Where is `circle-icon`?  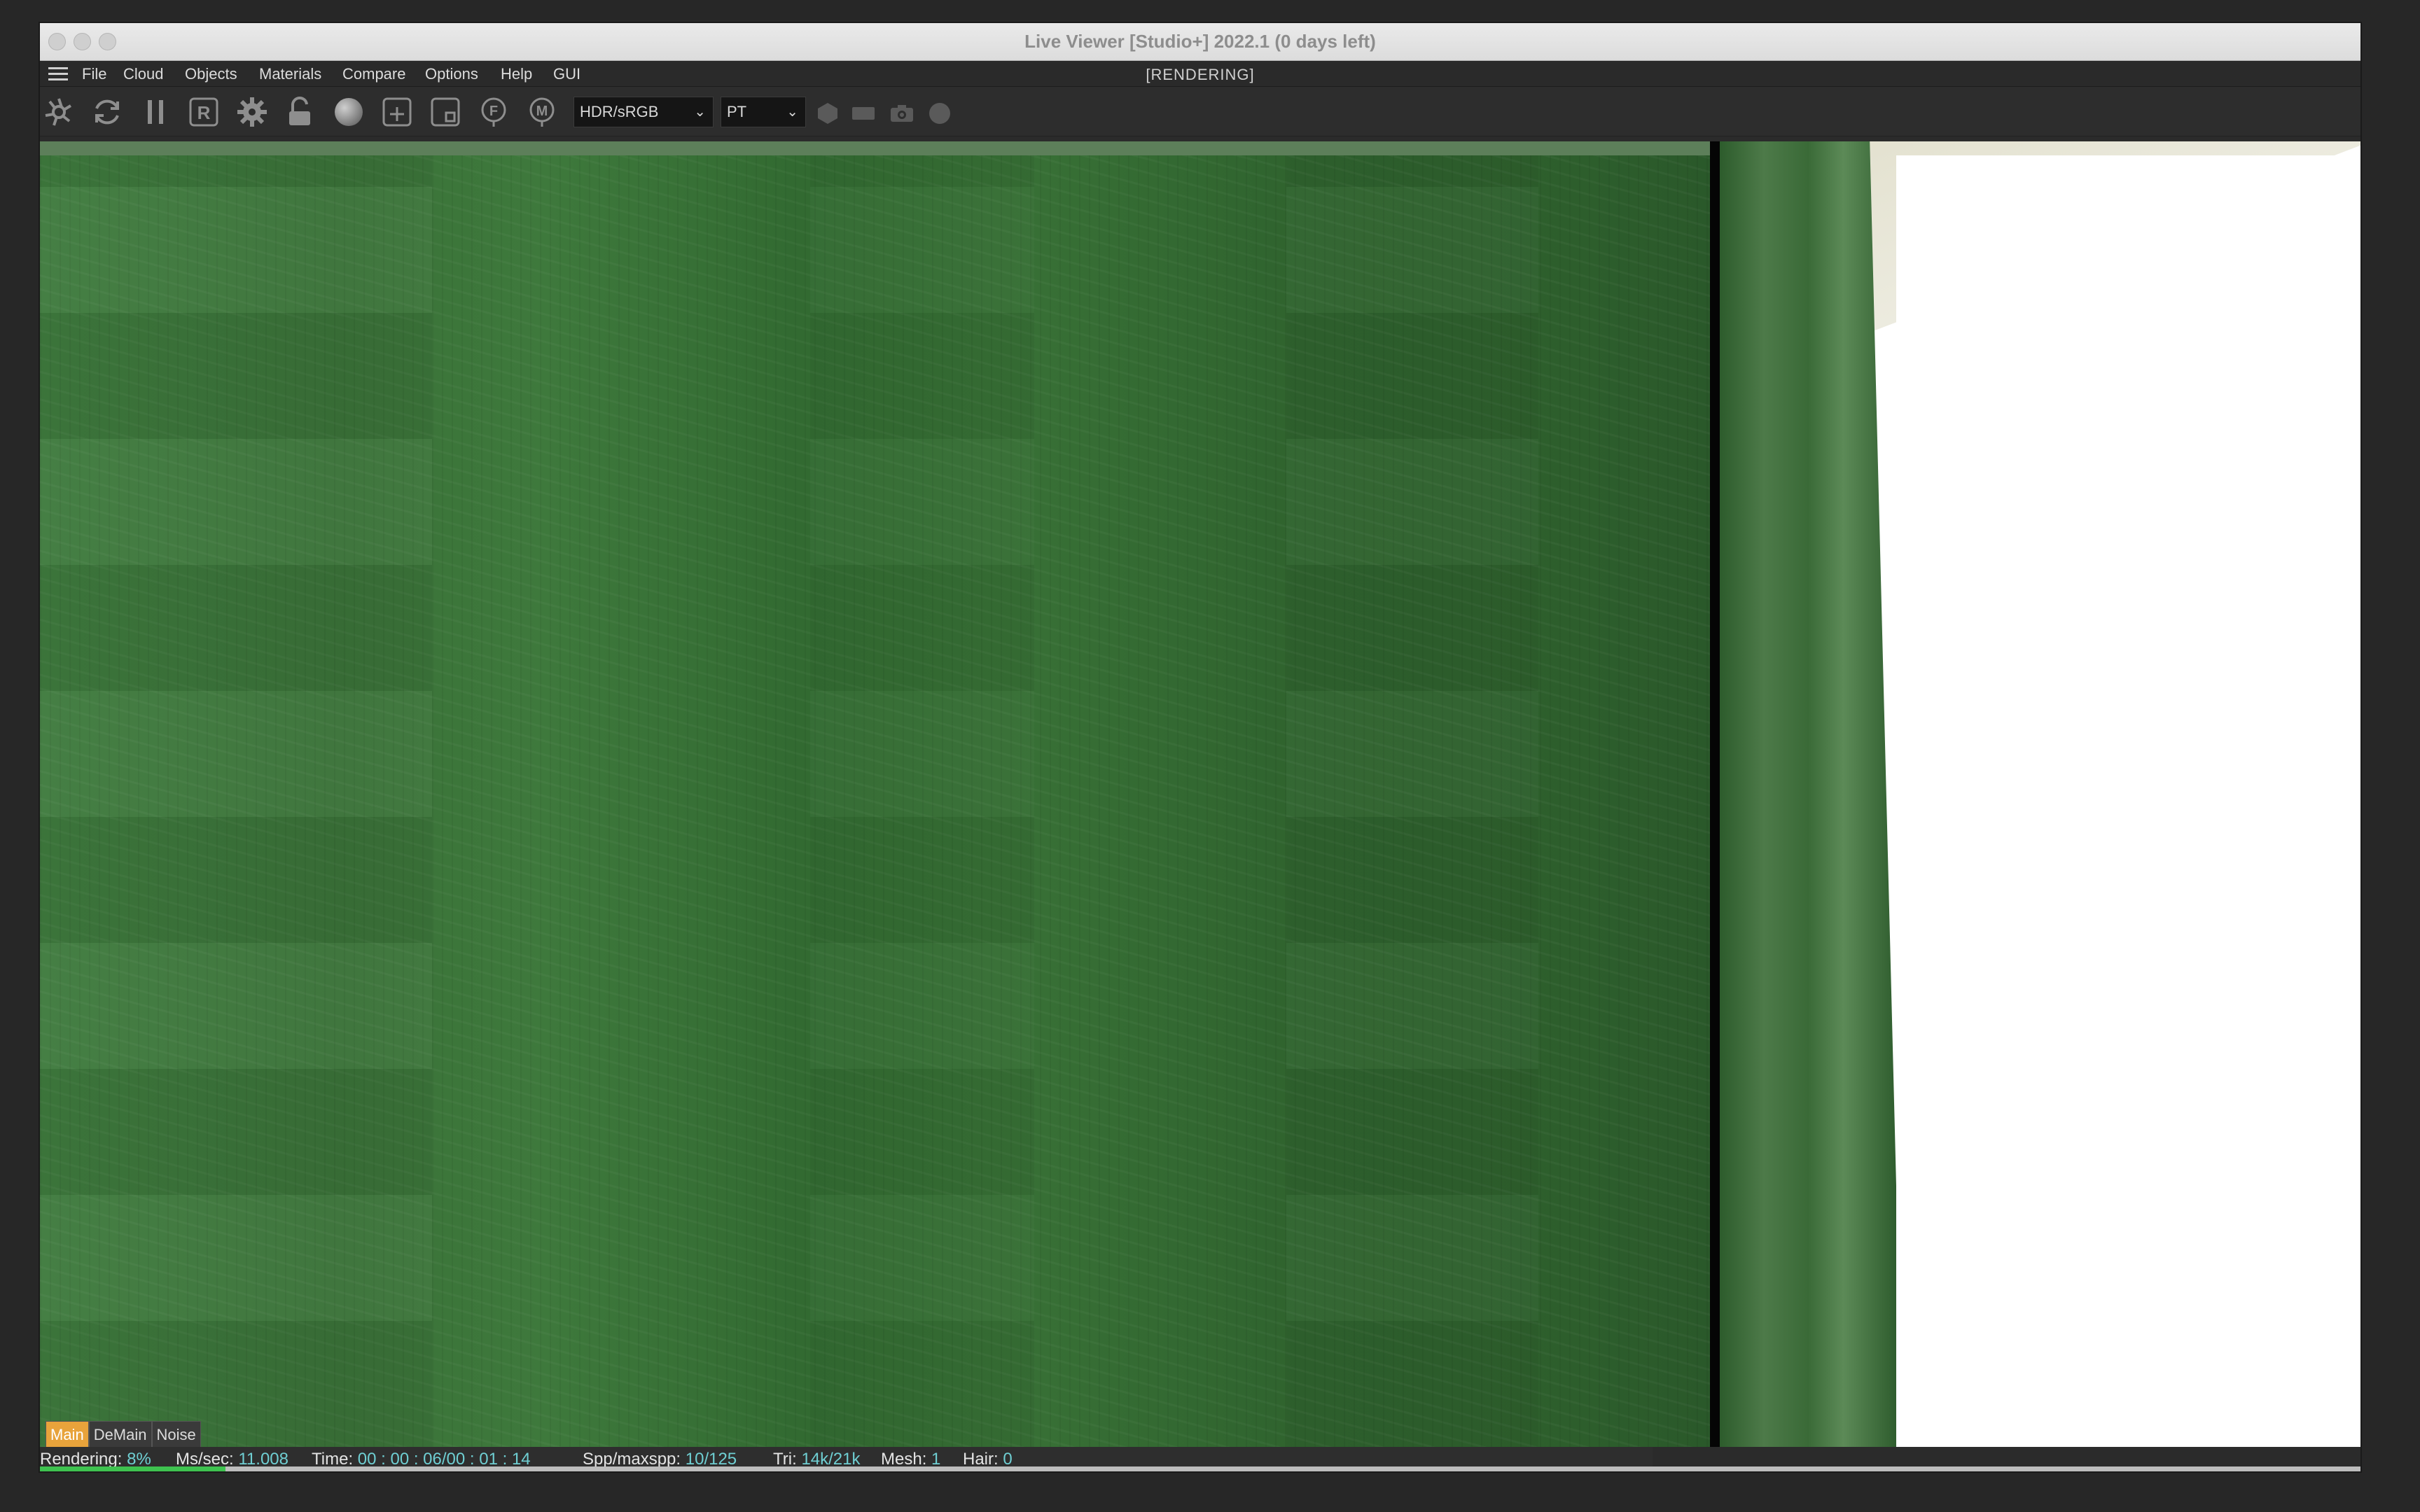
circle-icon is located at coordinates (940, 113).